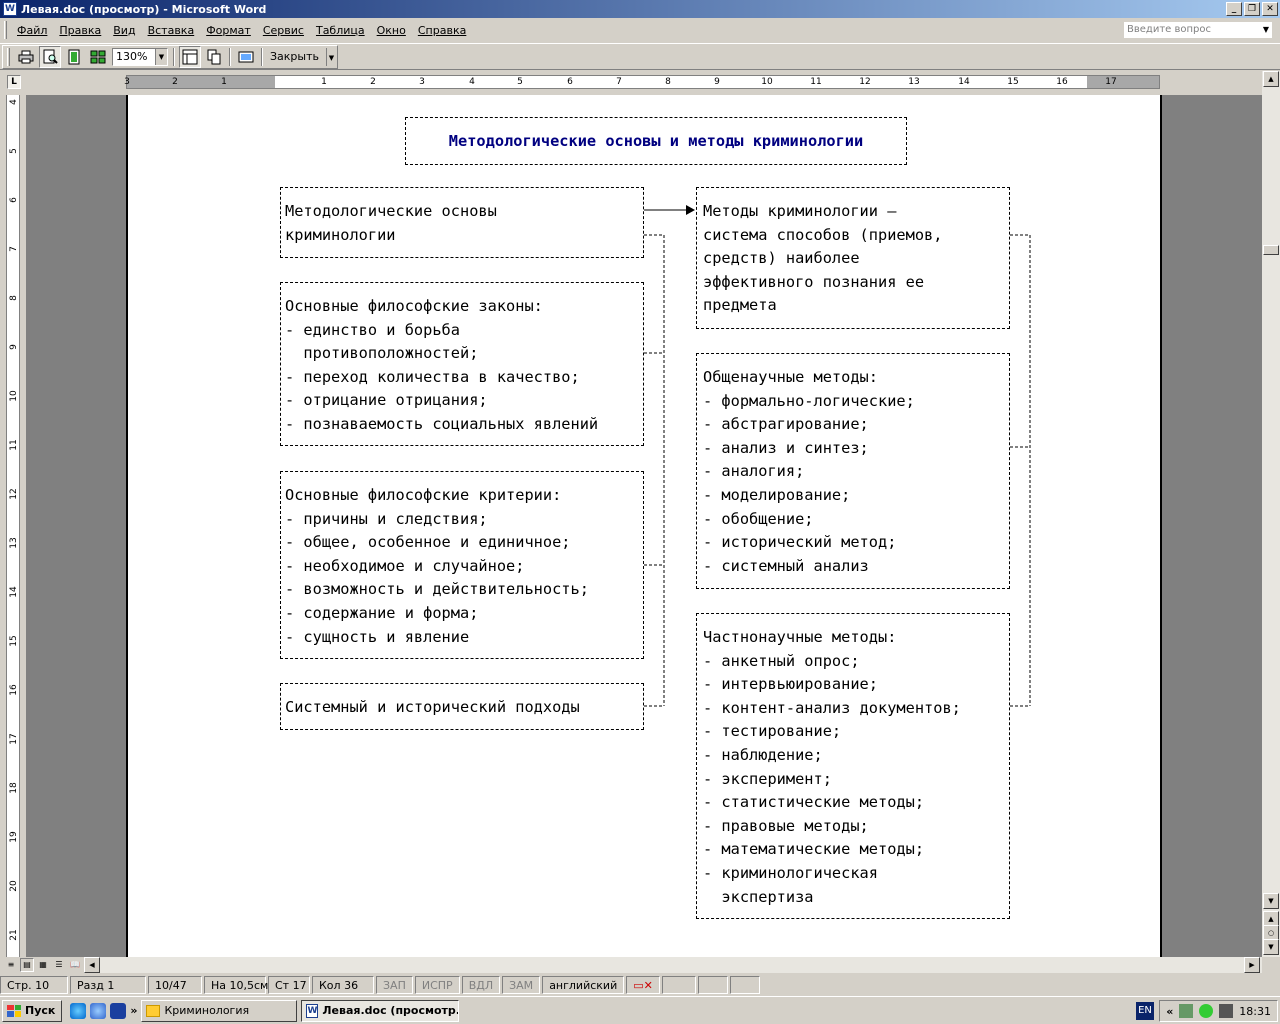  Describe the element at coordinates (1271, 250) in the screenshot. I see `scroll-thumb` at that location.